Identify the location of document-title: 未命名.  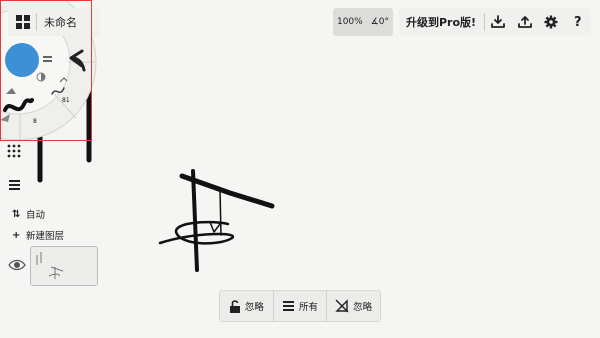
(60, 22).